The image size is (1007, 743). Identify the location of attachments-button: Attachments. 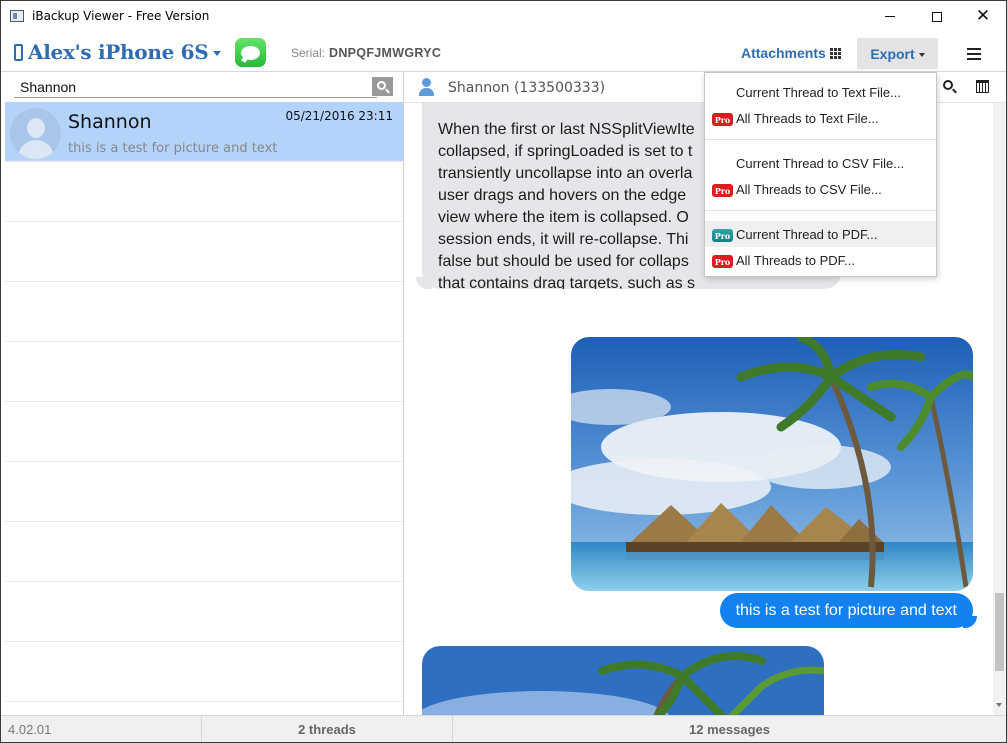
(791, 53).